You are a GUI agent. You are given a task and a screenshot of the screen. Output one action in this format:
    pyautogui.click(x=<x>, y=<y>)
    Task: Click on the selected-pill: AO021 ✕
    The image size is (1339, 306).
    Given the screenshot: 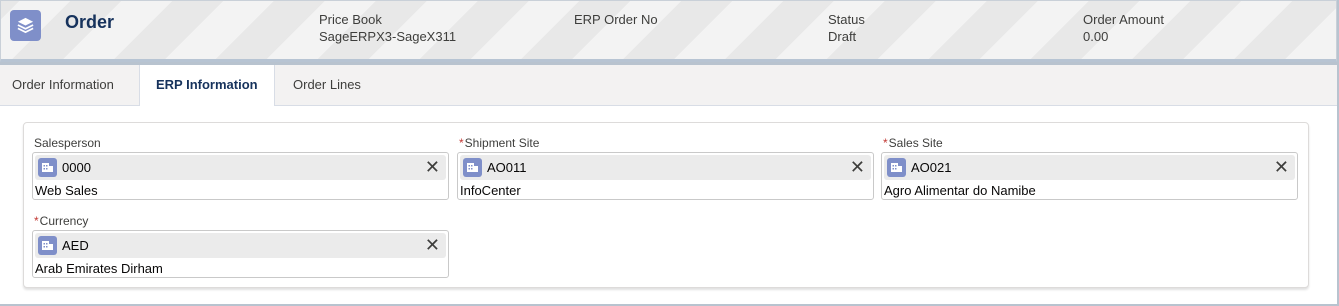 What is the action you would take?
    pyautogui.click(x=1089, y=167)
    